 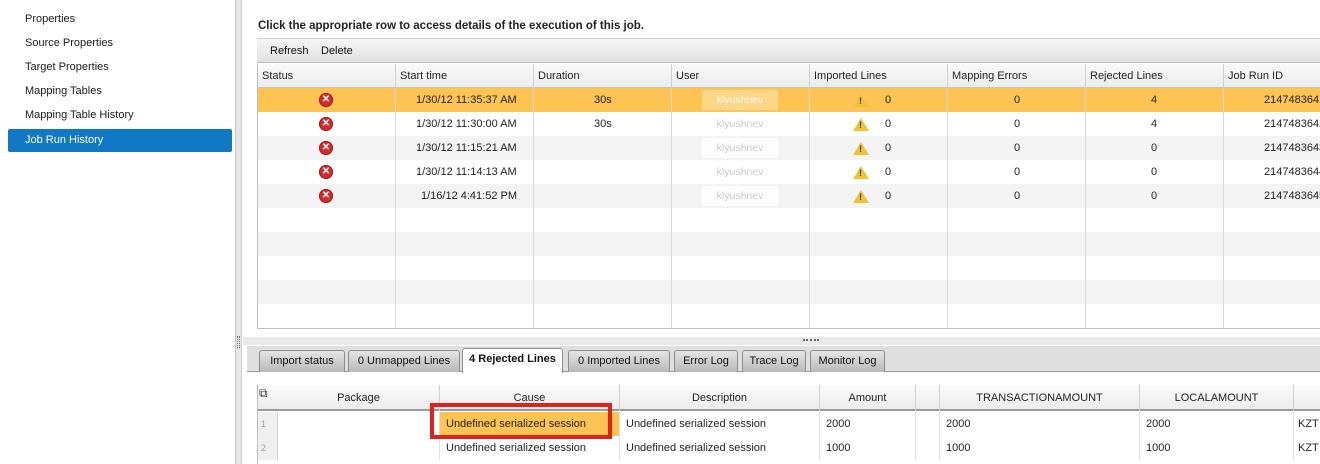 I want to click on column-header-rejected-lines: Rejected Lines, so click(x=1155, y=76).